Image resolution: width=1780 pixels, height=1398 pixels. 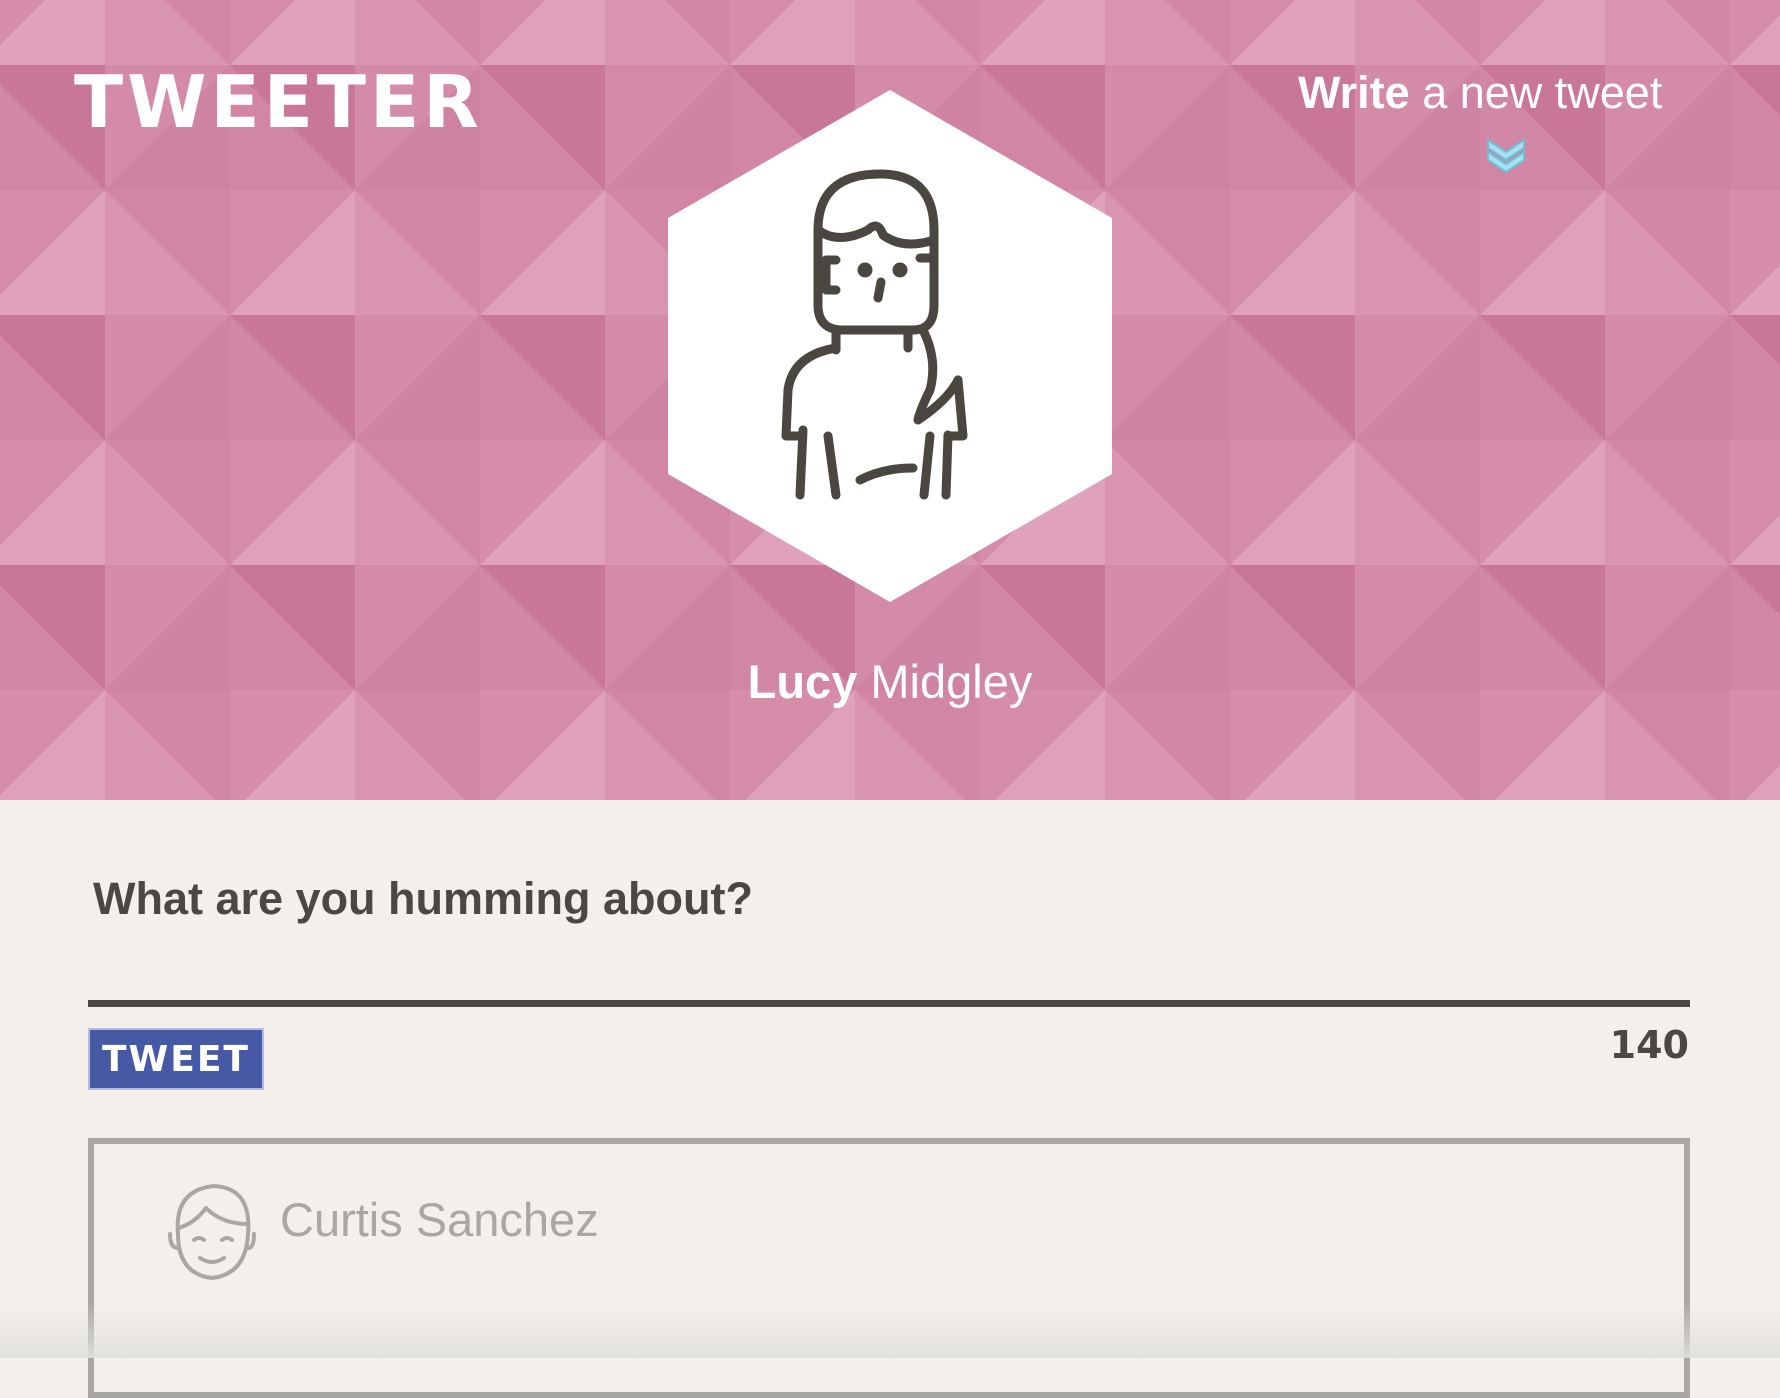 I want to click on write-new-tweet-link: Write a new tweet, so click(x=1480, y=92).